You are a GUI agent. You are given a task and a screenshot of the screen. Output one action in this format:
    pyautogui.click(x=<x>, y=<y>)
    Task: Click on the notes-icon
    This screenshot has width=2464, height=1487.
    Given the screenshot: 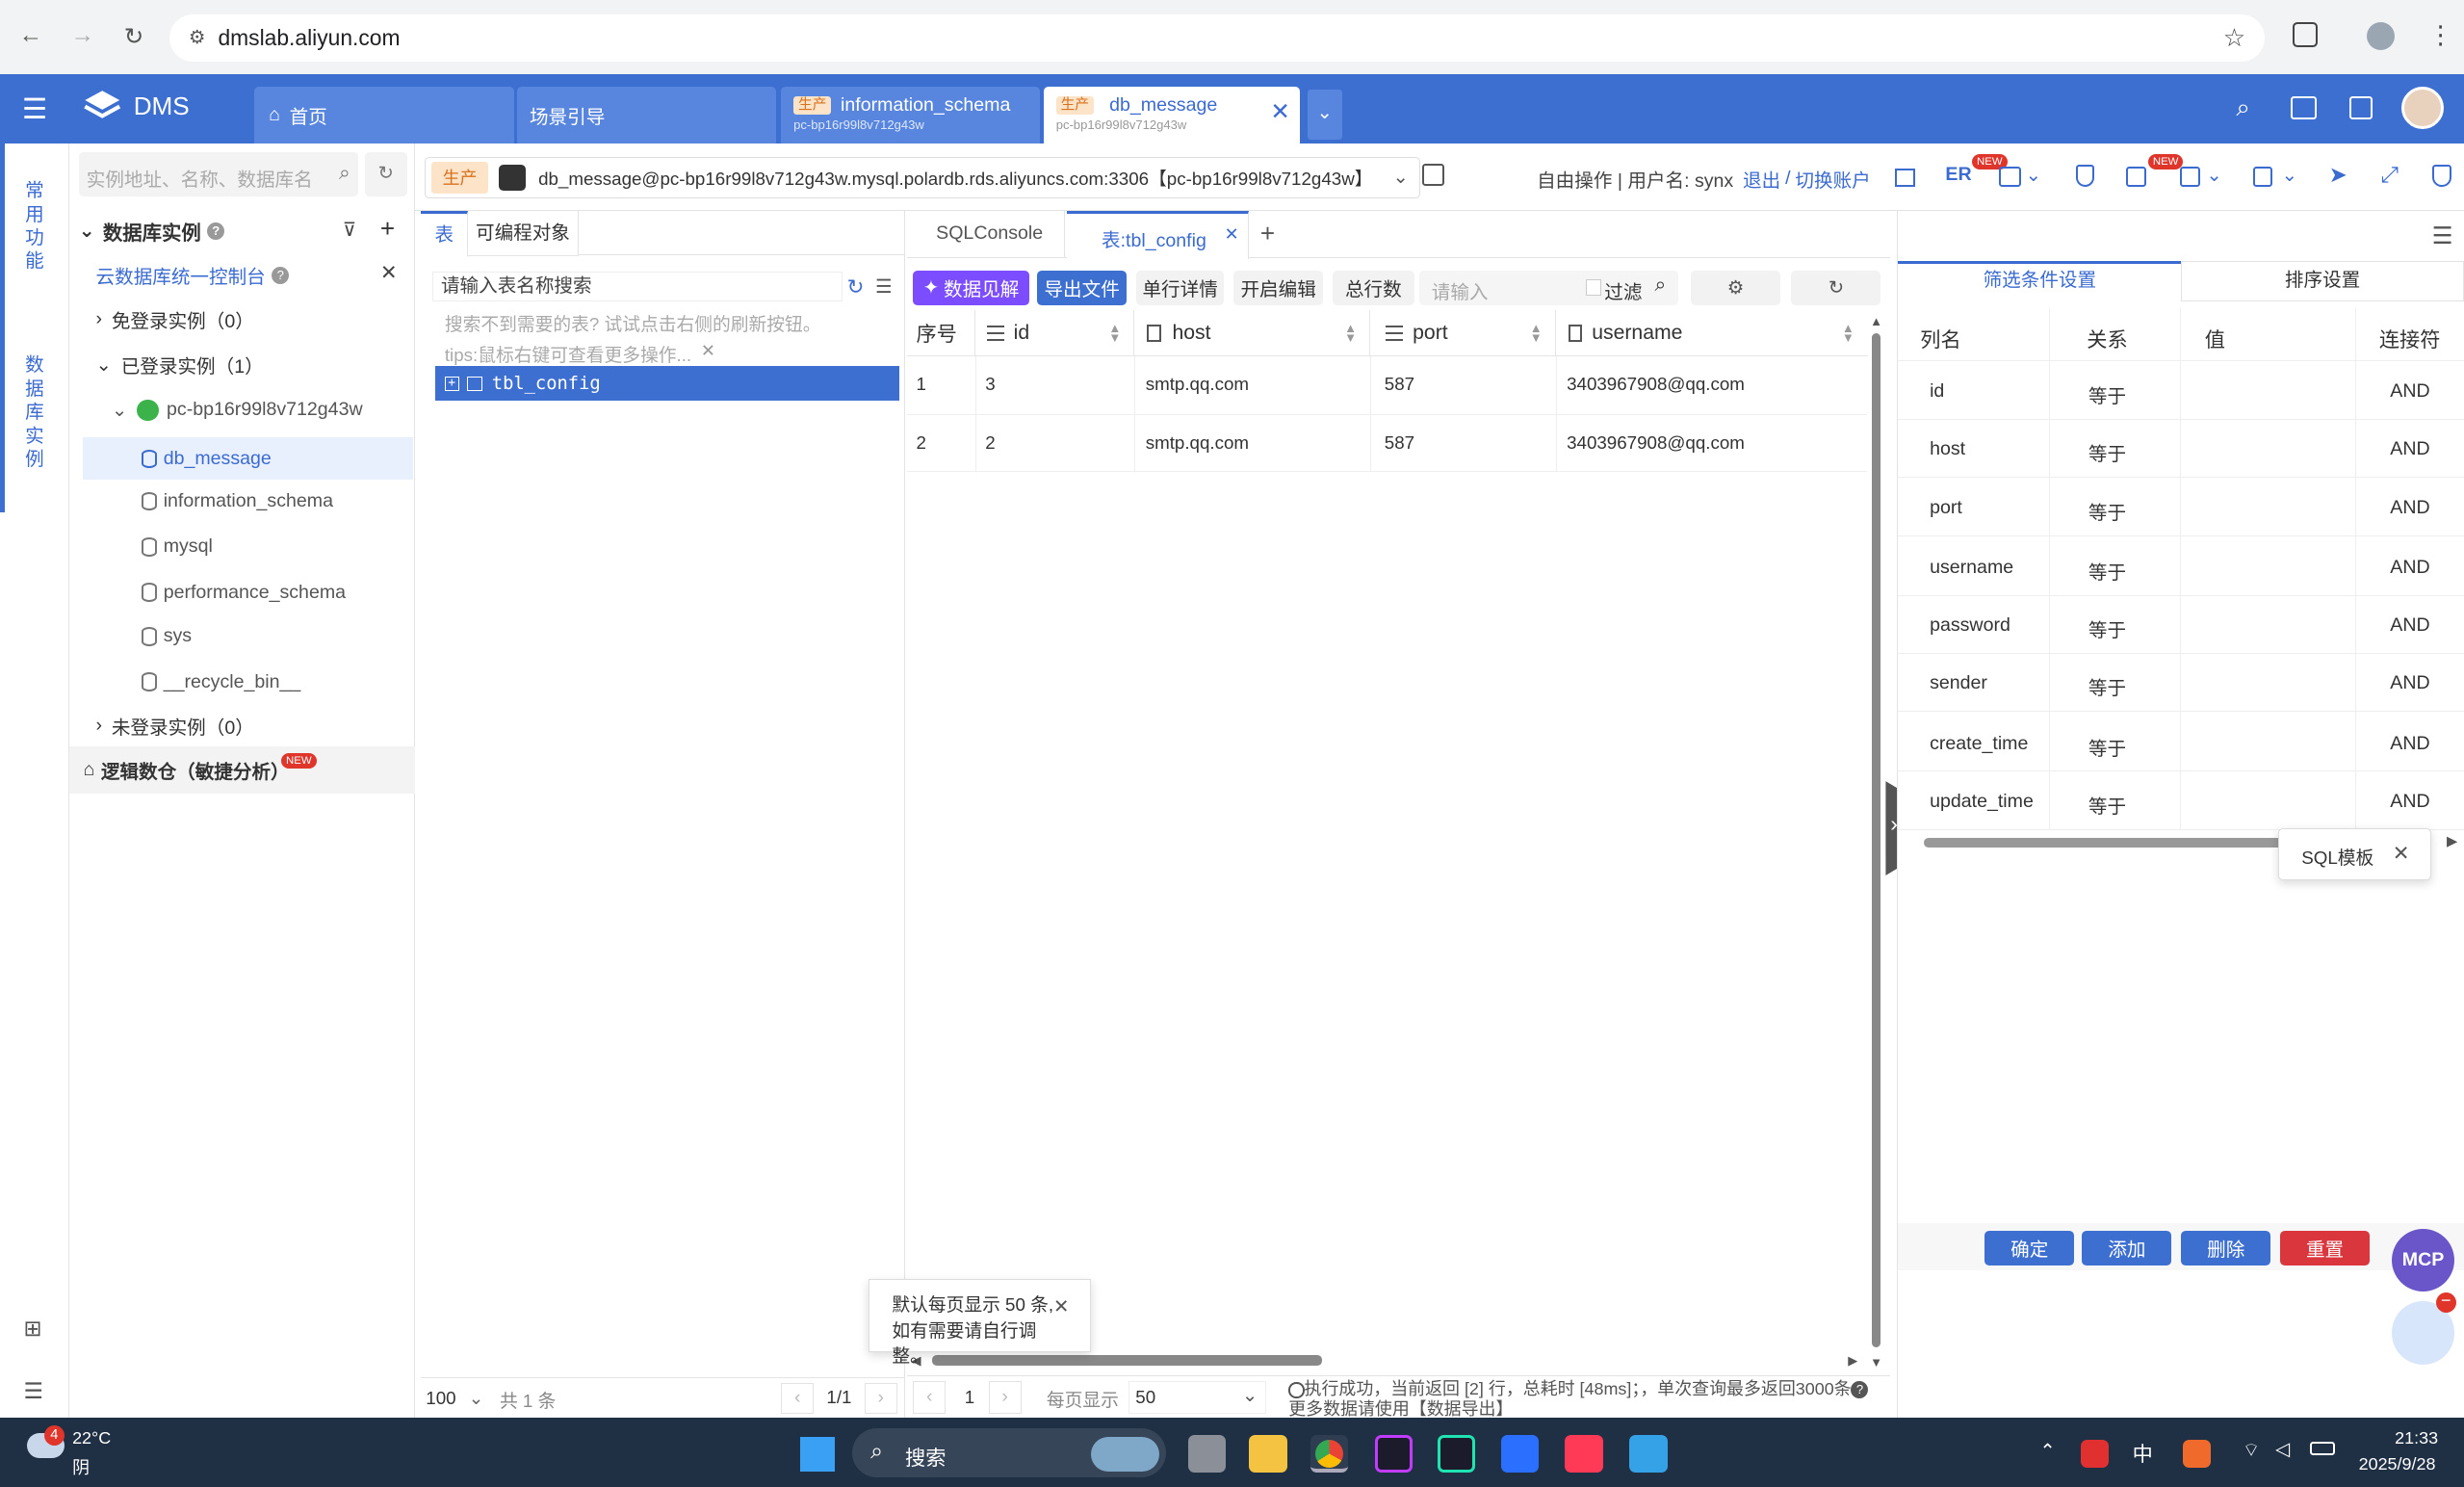 What is the action you would take?
    pyautogui.click(x=2360, y=107)
    